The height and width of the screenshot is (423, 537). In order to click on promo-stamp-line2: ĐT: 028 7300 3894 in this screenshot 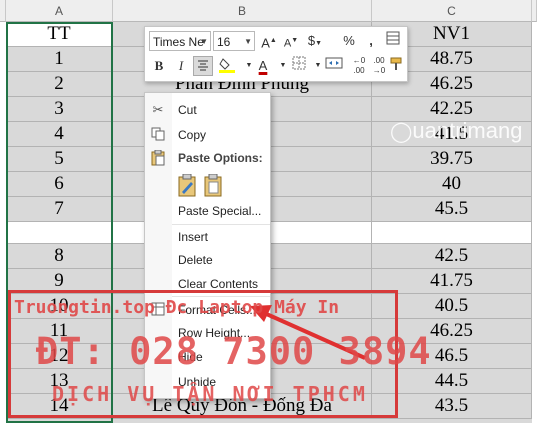, I will do `click(234, 351)`.